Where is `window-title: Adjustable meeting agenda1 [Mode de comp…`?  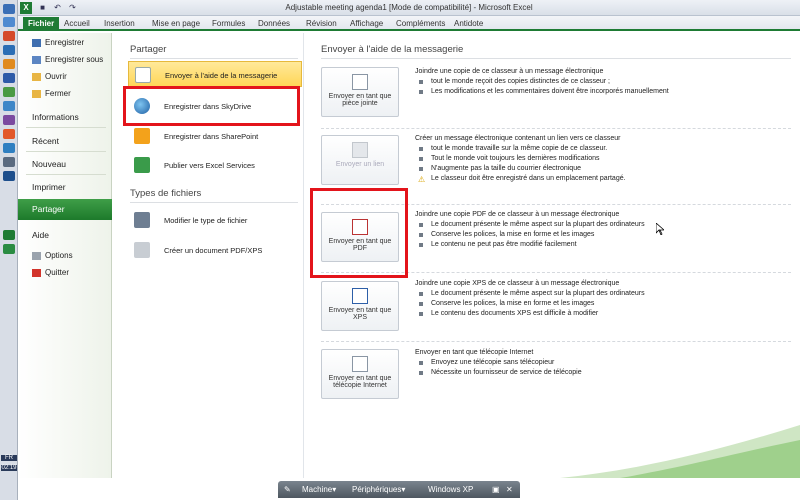
window-title: Adjustable meeting agenda1 [Mode de comp… is located at coordinates (409, 7).